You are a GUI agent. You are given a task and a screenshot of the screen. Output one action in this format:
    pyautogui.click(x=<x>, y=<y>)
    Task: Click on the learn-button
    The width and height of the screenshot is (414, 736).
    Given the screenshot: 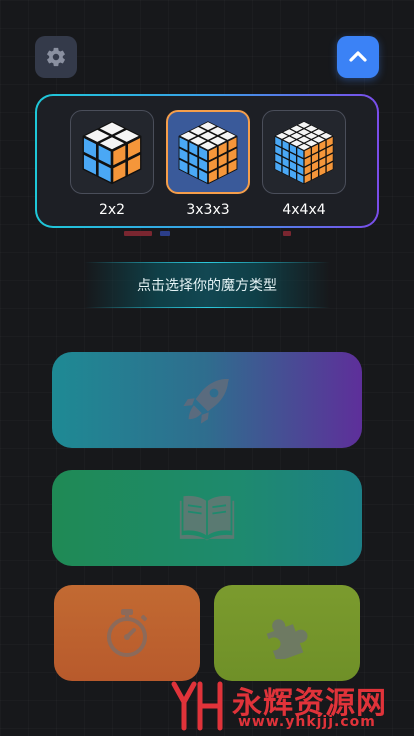 What is the action you would take?
    pyautogui.click(x=207, y=518)
    